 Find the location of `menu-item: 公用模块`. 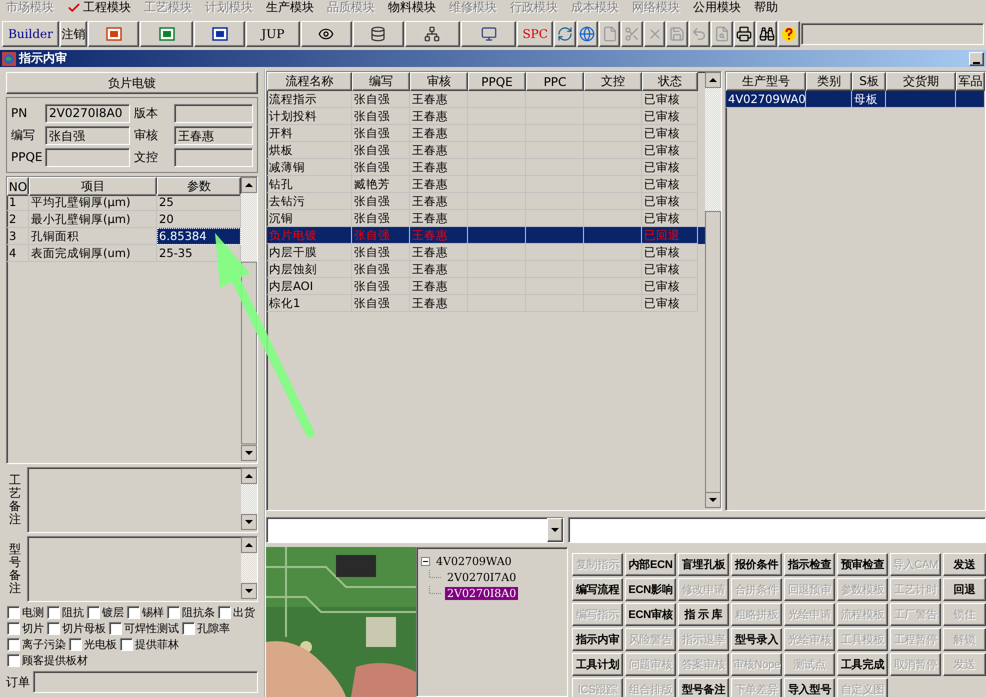

menu-item: 公用模块 is located at coordinates (717, 8).